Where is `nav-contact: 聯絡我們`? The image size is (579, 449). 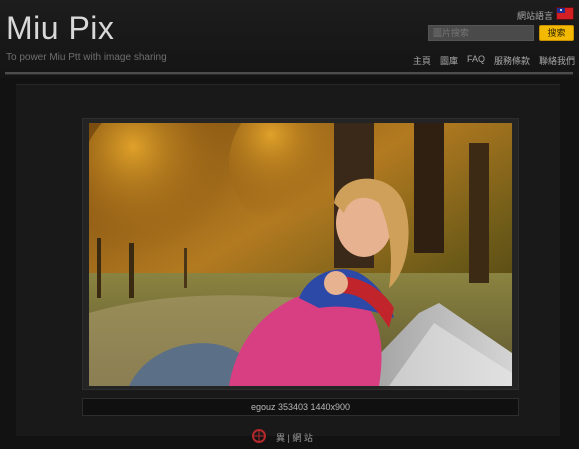
nav-contact: 聯絡我們 is located at coordinates (557, 60).